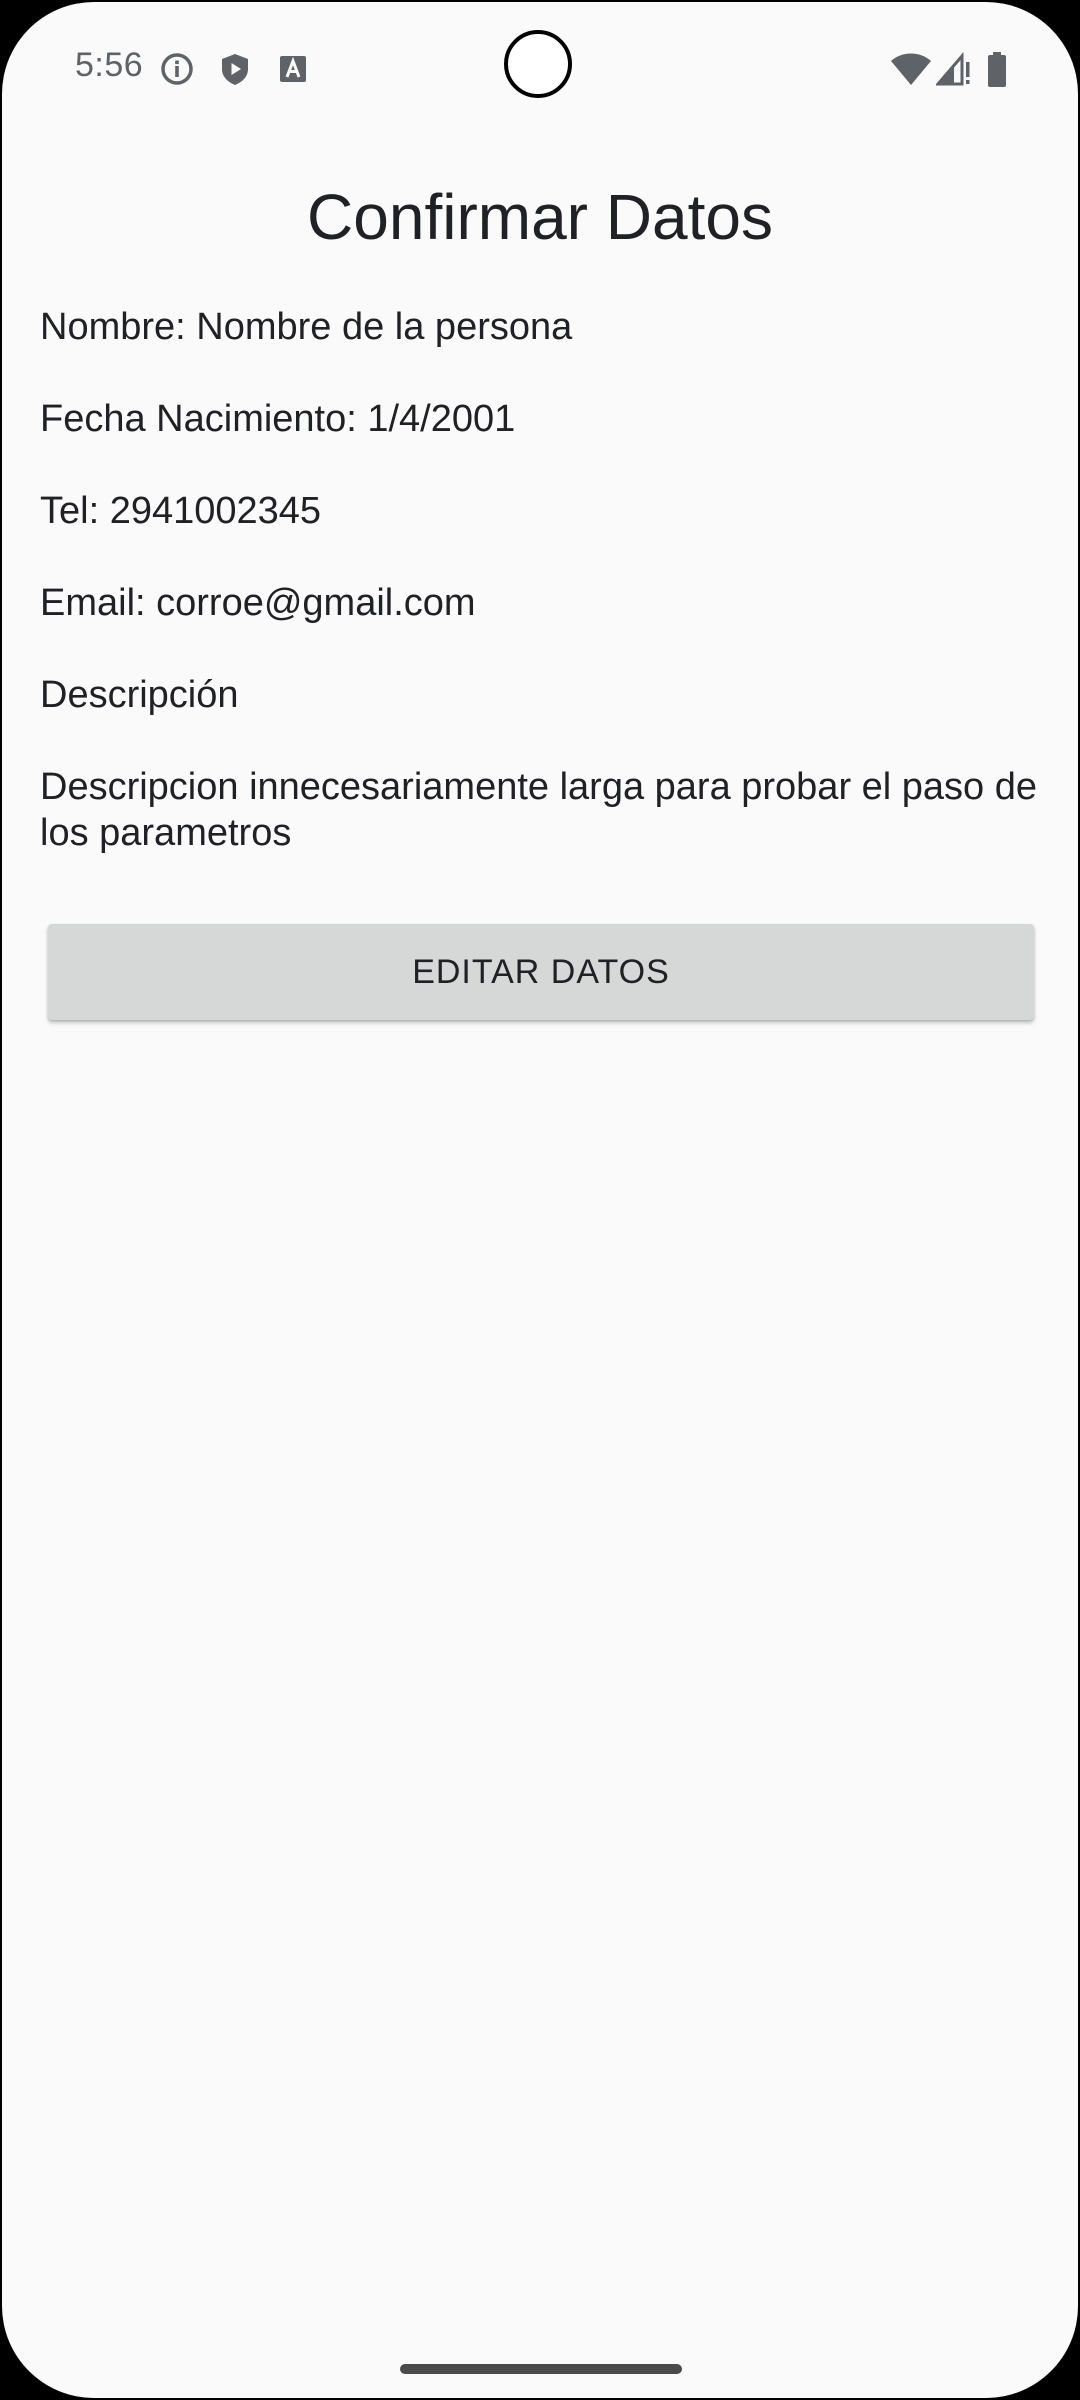 This screenshot has width=1080, height=2400. What do you see at coordinates (139, 695) in the screenshot?
I see `description-label: Descripción` at bounding box center [139, 695].